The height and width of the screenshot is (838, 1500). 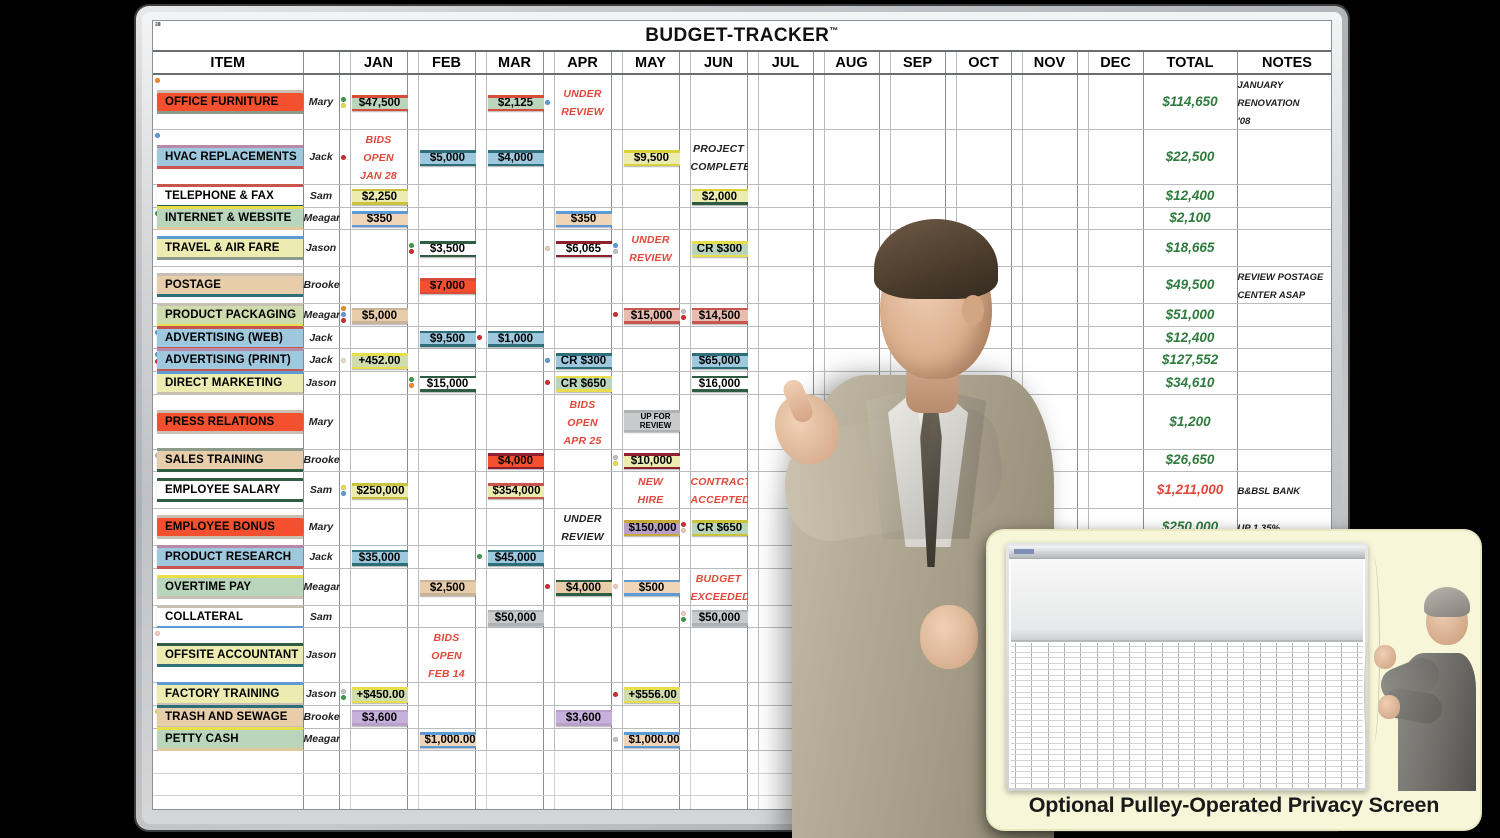 What do you see at coordinates (515, 461) in the screenshot?
I see `month-cell-mar: $4,000` at bounding box center [515, 461].